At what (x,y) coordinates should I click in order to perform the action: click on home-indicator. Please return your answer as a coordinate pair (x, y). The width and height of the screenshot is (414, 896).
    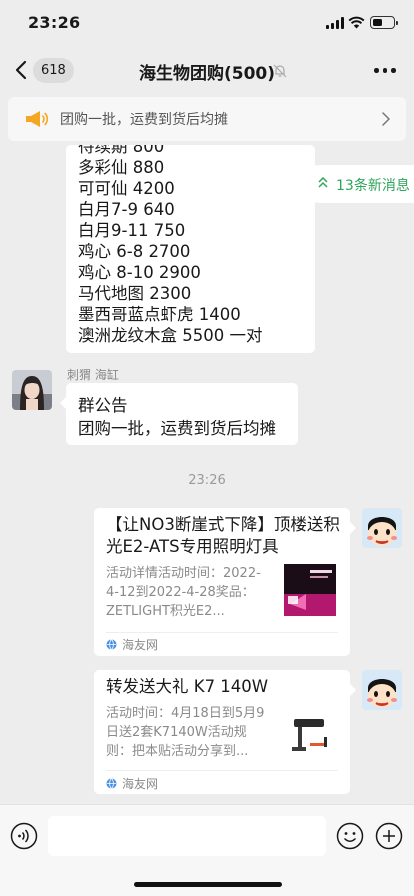
    Looking at the image, I should click on (208, 884).